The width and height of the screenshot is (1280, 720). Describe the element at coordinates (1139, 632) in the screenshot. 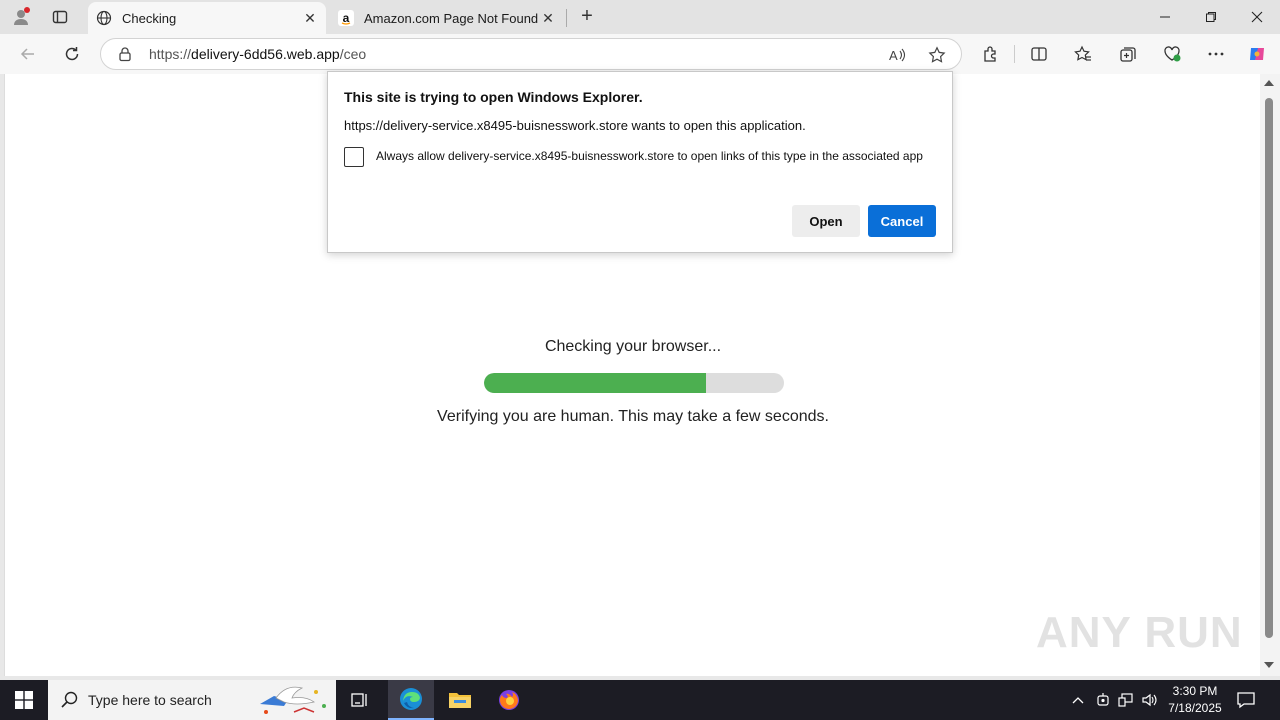

I see `anyrun-watermark: ANY RUN` at that location.